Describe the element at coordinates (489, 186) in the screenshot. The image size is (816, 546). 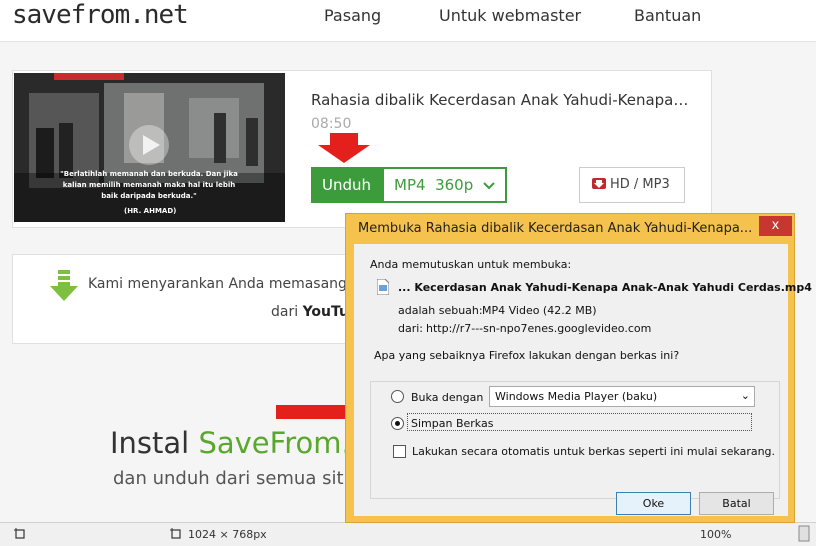
I see `chevron-down-icon` at that location.